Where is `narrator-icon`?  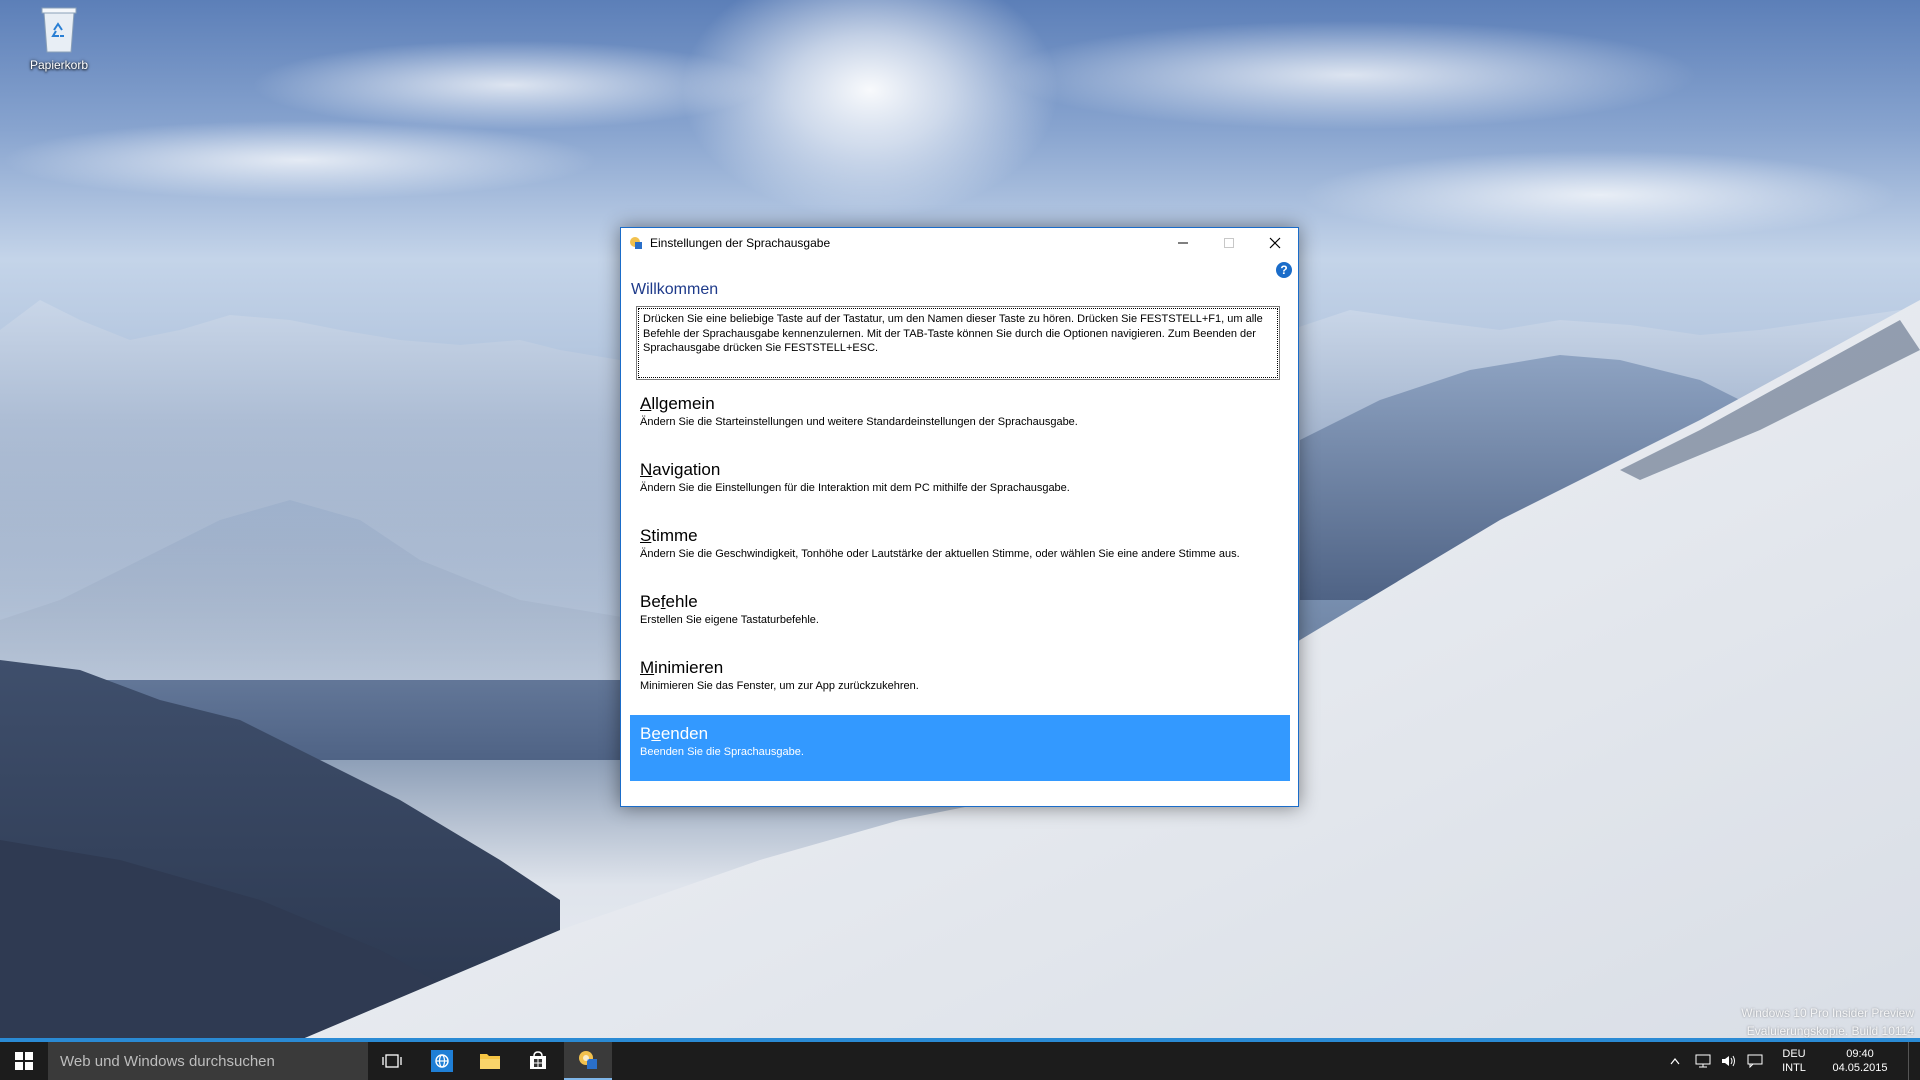
narrator-icon is located at coordinates (588, 1060).